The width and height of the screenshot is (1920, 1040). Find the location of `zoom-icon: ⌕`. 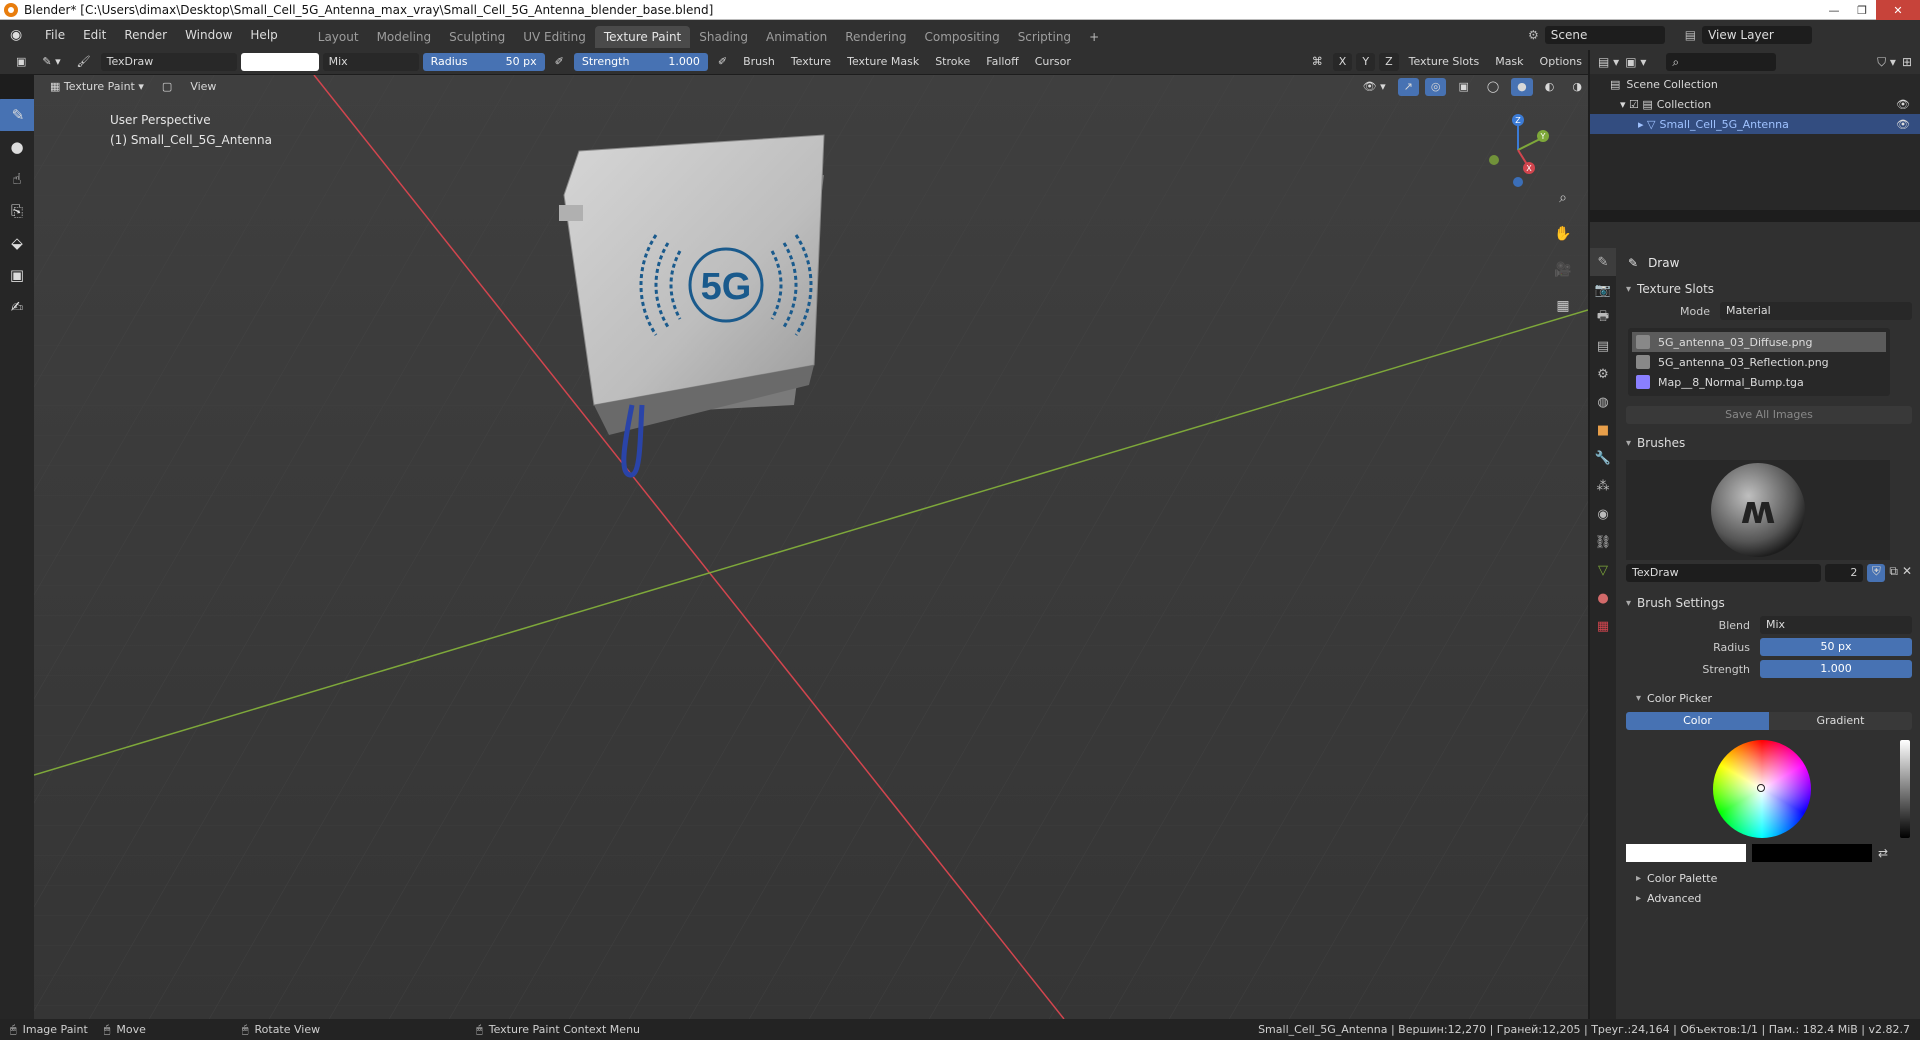

zoom-icon: ⌕ is located at coordinates (1563, 198).